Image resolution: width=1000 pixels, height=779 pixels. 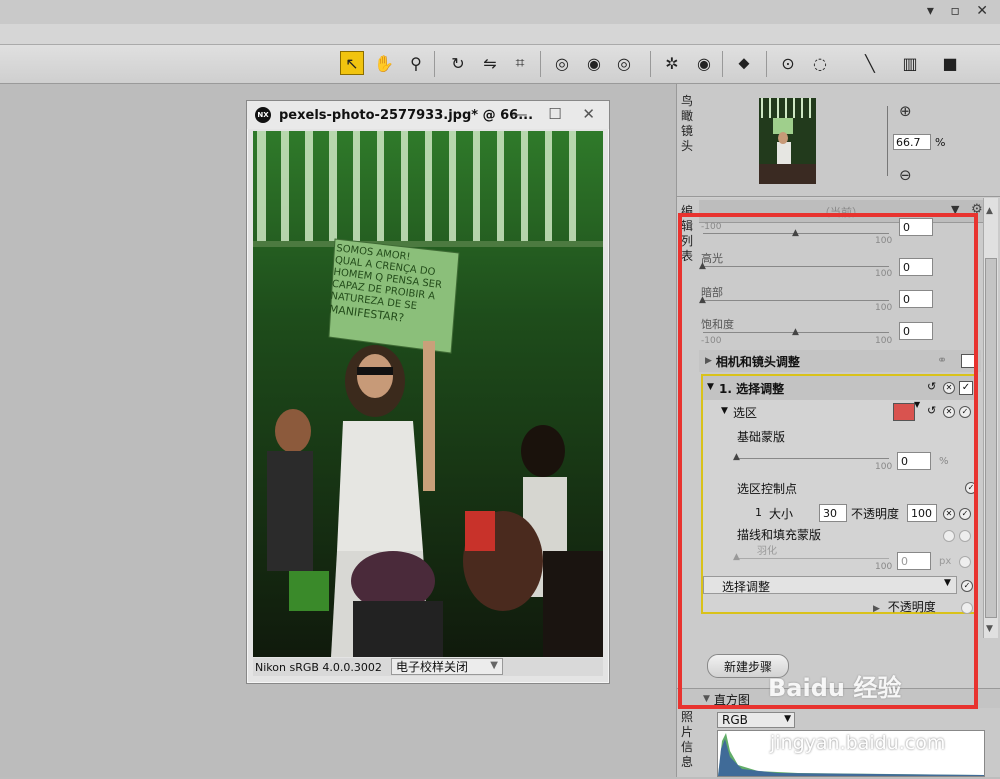 I want to click on histogram-channel-value: RGB, so click(x=735, y=720).